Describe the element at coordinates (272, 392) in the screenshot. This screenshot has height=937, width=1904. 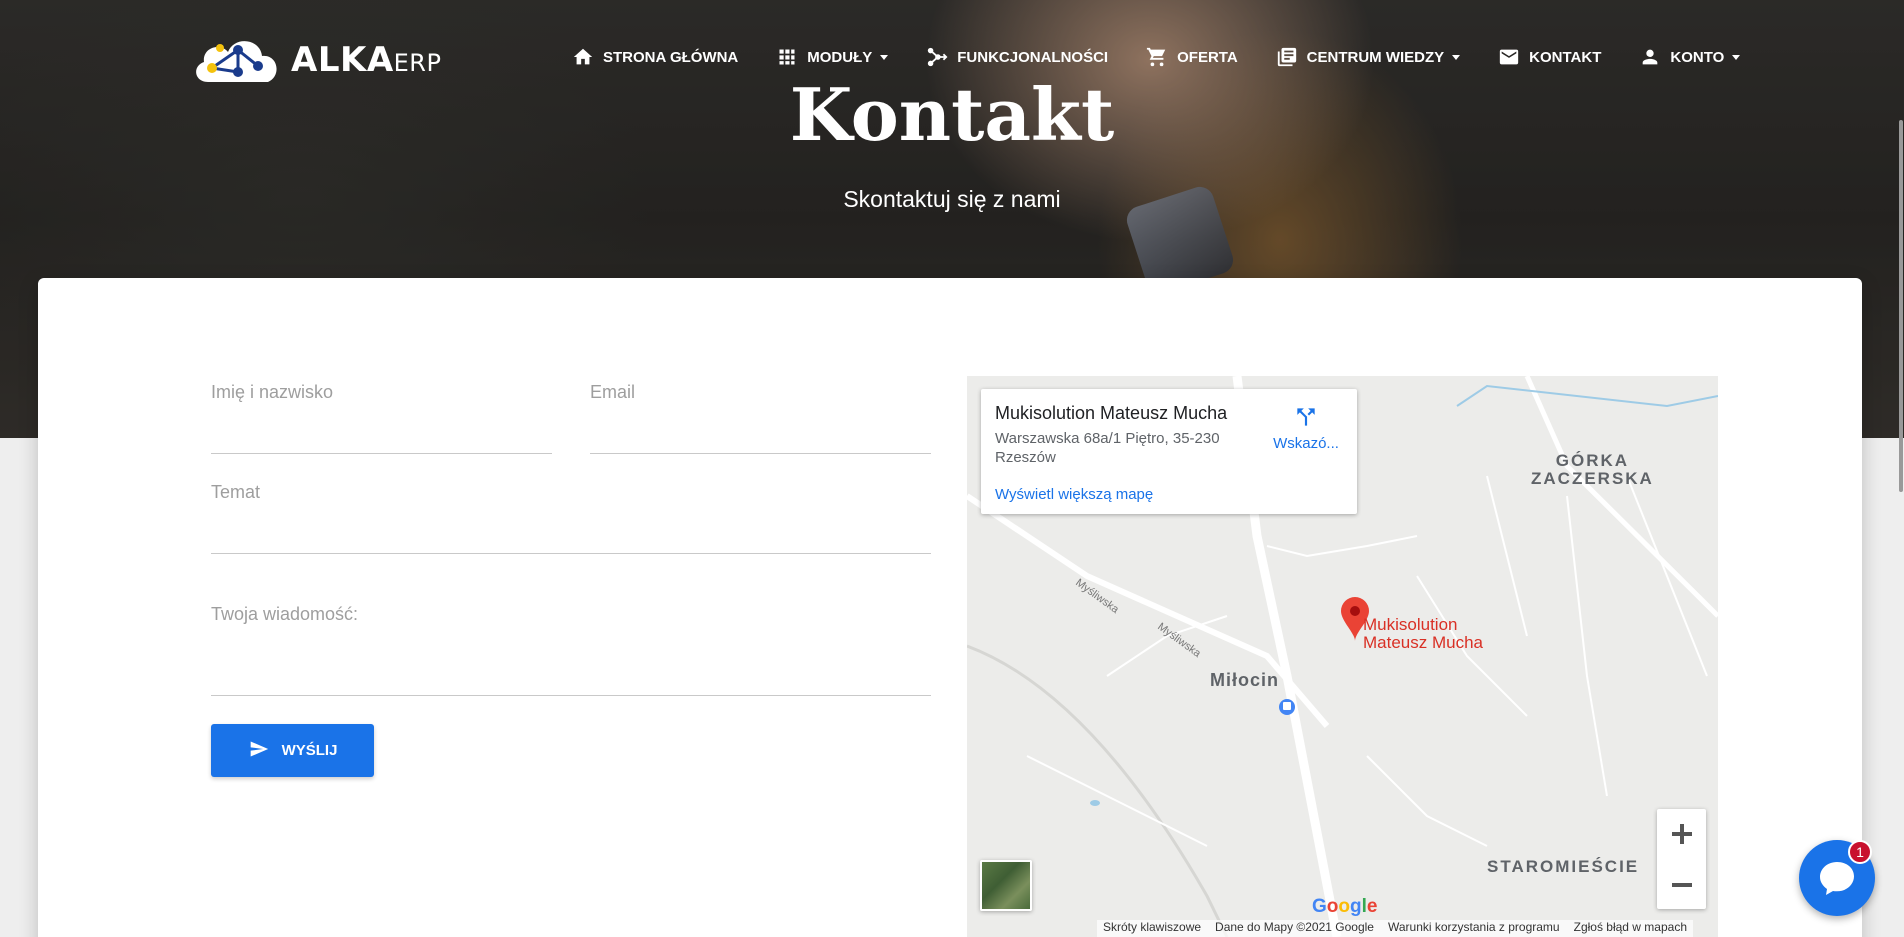
I see `name-label: Imię i nazwisko` at that location.